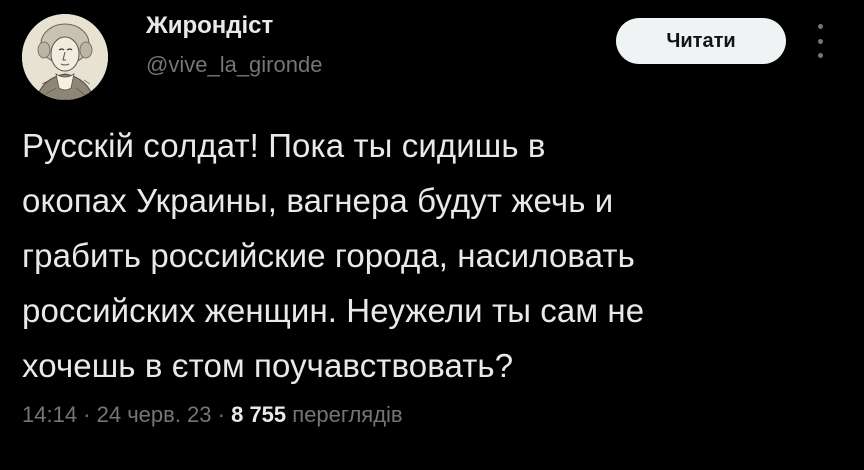 This screenshot has width=864, height=470. What do you see at coordinates (284, 145) in the screenshot?
I see `tweet-line: Русскій солдат! Пока ты сидишь в` at bounding box center [284, 145].